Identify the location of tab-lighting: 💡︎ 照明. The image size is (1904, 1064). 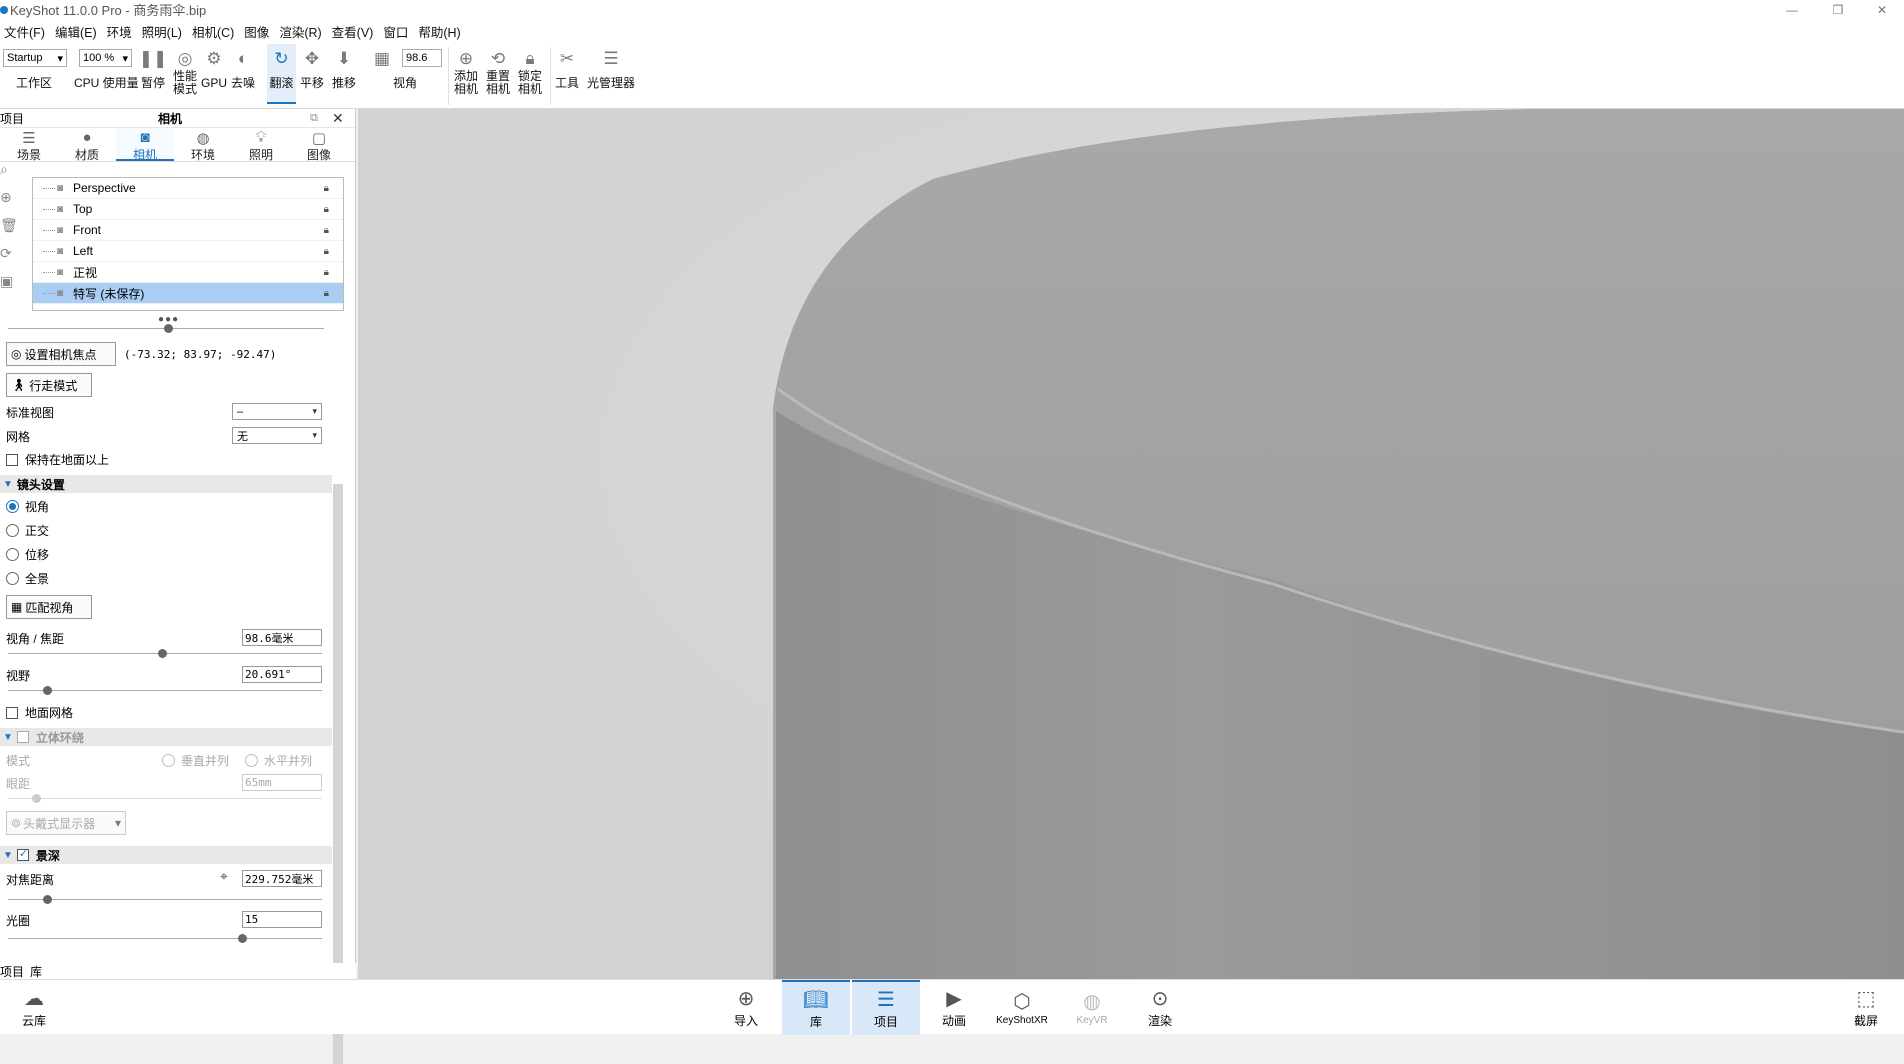
(261, 145).